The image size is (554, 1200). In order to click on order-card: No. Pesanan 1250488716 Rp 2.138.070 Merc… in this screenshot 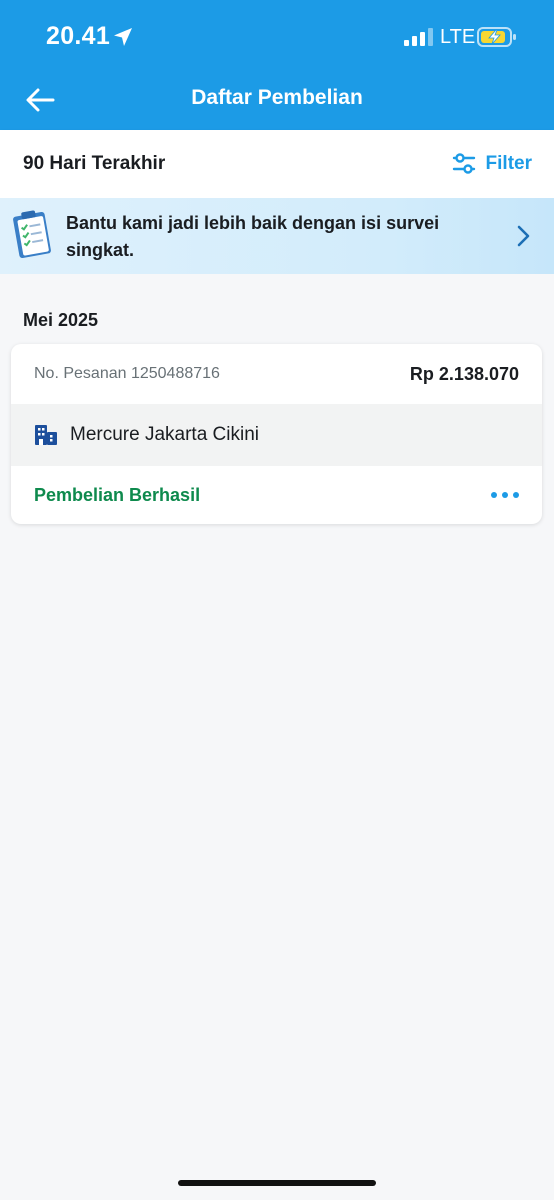, I will do `click(276, 434)`.